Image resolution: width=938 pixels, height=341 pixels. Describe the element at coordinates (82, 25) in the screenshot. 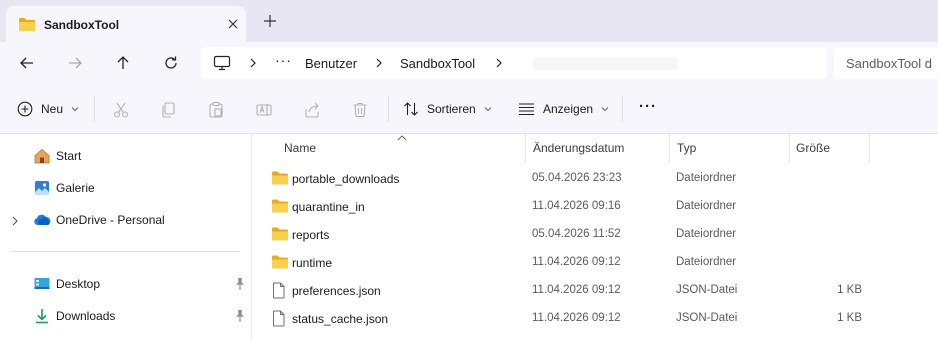

I see `tab-title: SandboxTool` at that location.